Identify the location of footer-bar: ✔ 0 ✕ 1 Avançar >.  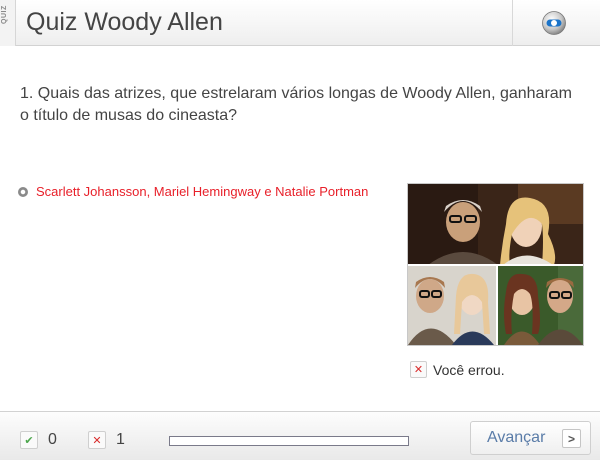
(300, 435).